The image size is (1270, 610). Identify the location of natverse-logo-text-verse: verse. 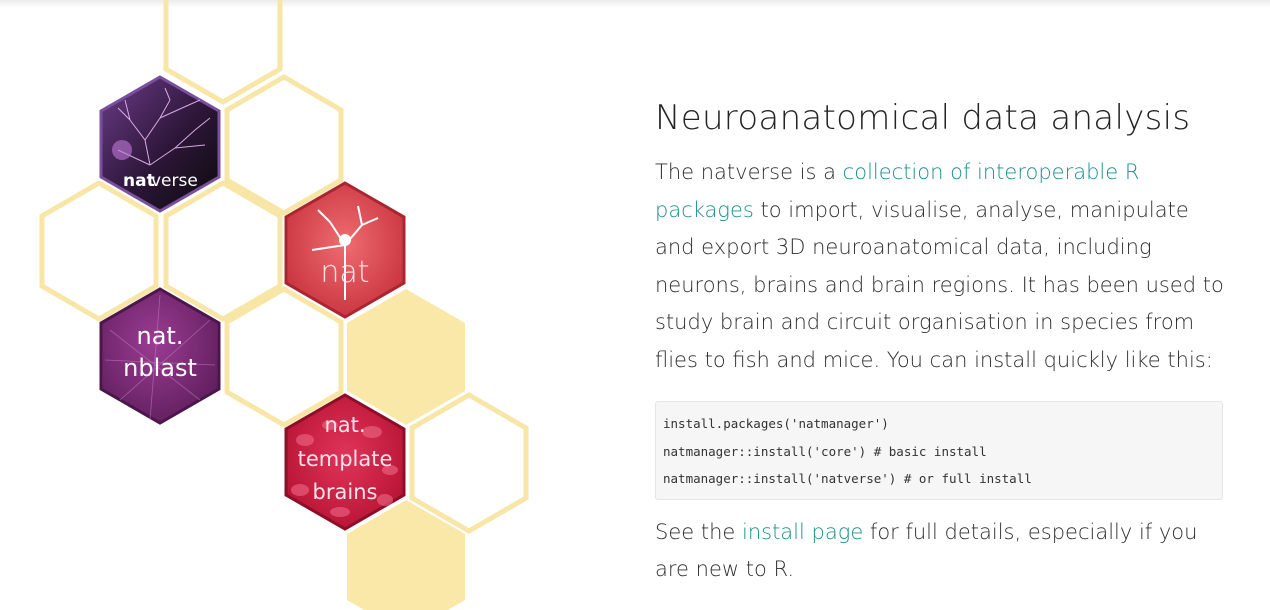
(174, 181).